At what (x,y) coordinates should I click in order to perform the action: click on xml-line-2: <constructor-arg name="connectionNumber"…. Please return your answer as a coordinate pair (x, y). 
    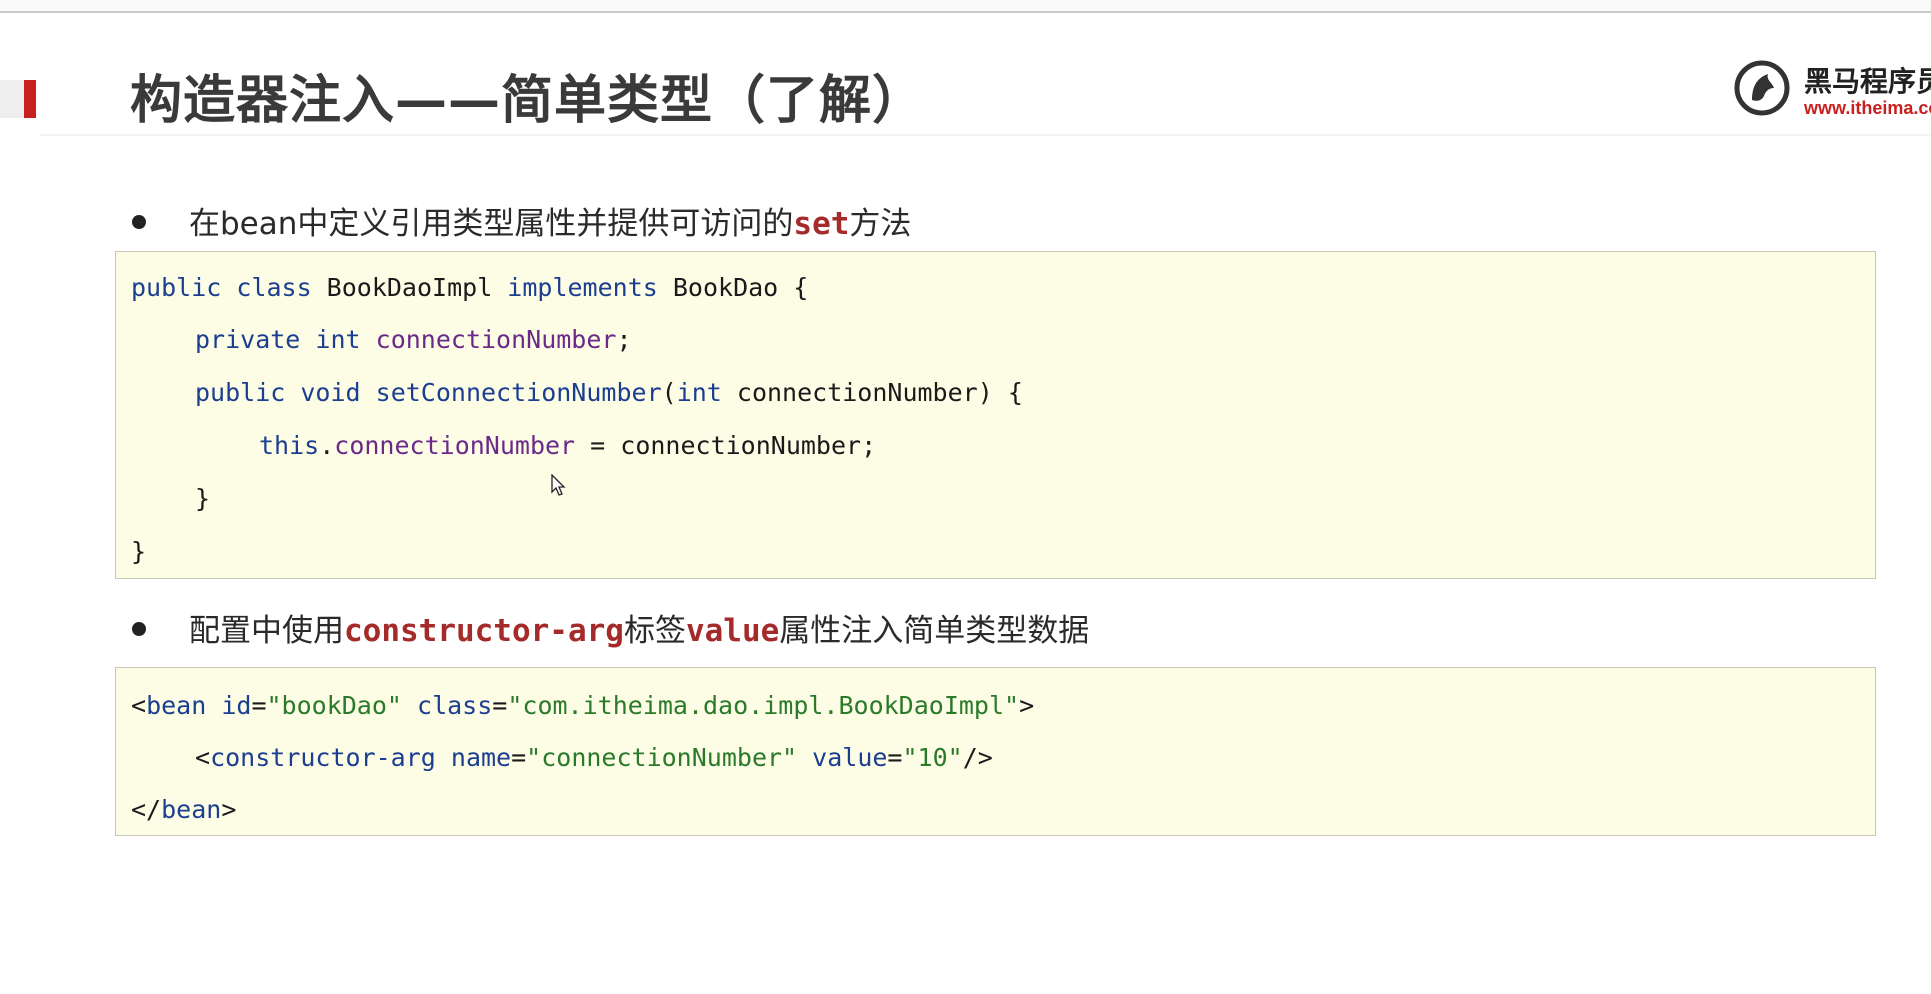
    Looking at the image, I should click on (594, 757).